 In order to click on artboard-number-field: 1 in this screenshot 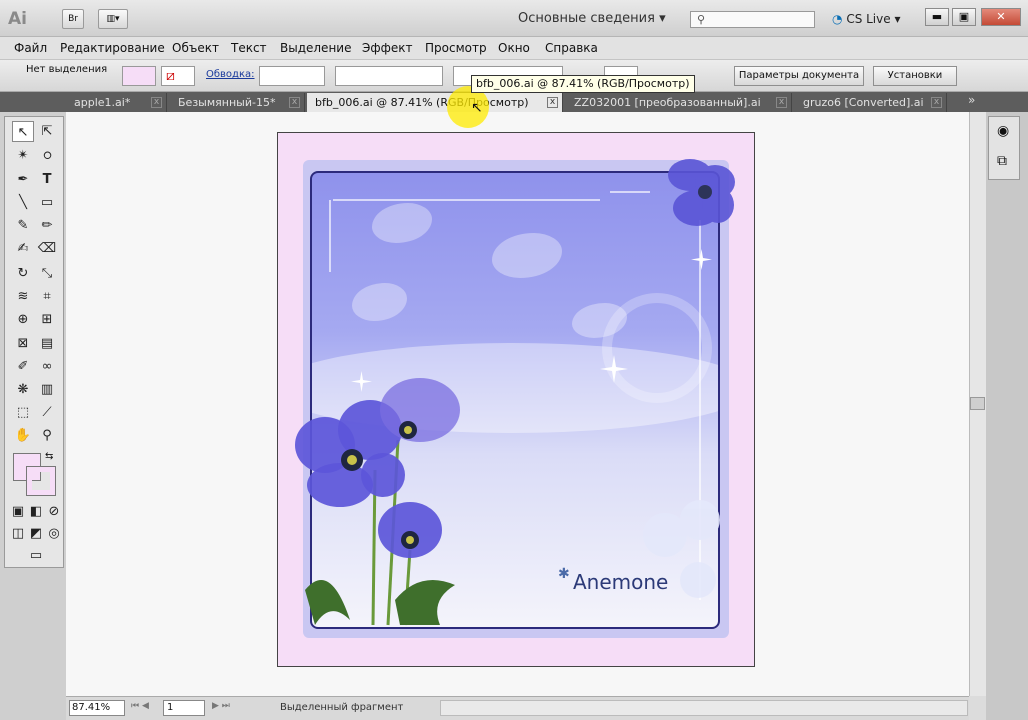, I will do `click(184, 708)`.